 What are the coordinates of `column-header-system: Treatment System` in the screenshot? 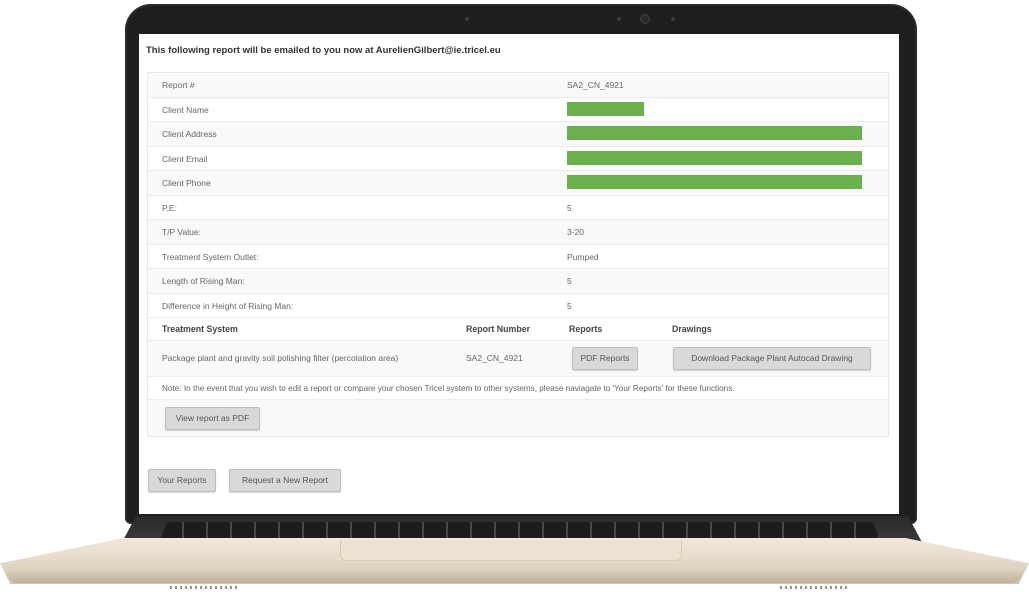 It's located at (200, 329).